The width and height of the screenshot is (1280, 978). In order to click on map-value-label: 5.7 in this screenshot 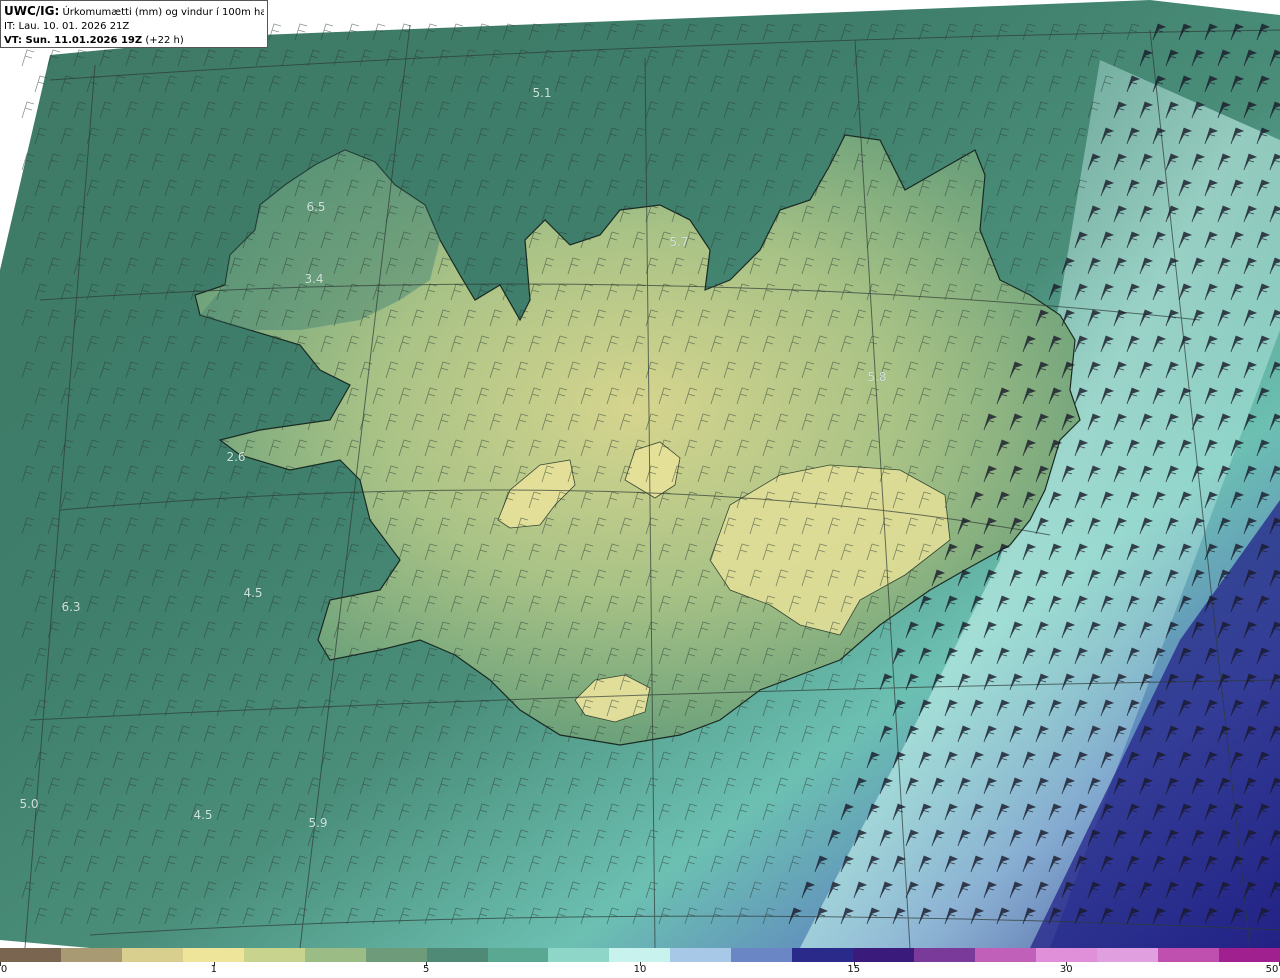, I will do `click(679, 242)`.